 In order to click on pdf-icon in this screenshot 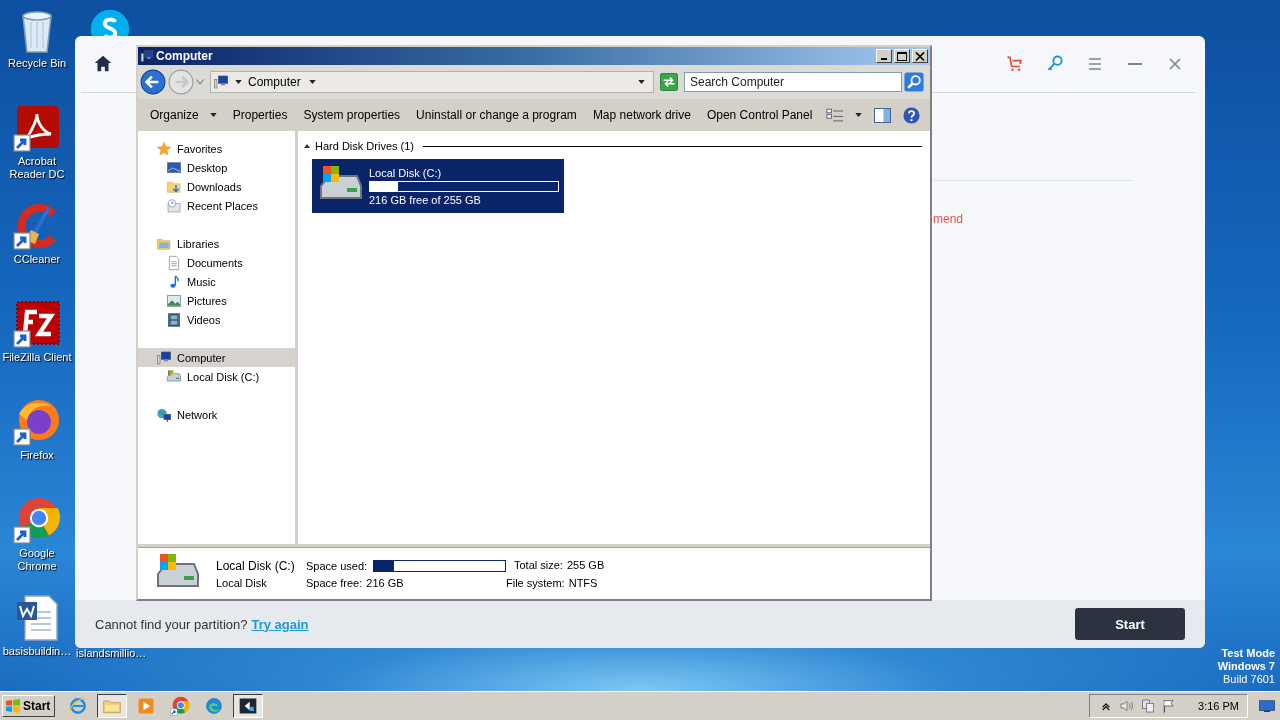, I will do `click(37, 128)`.